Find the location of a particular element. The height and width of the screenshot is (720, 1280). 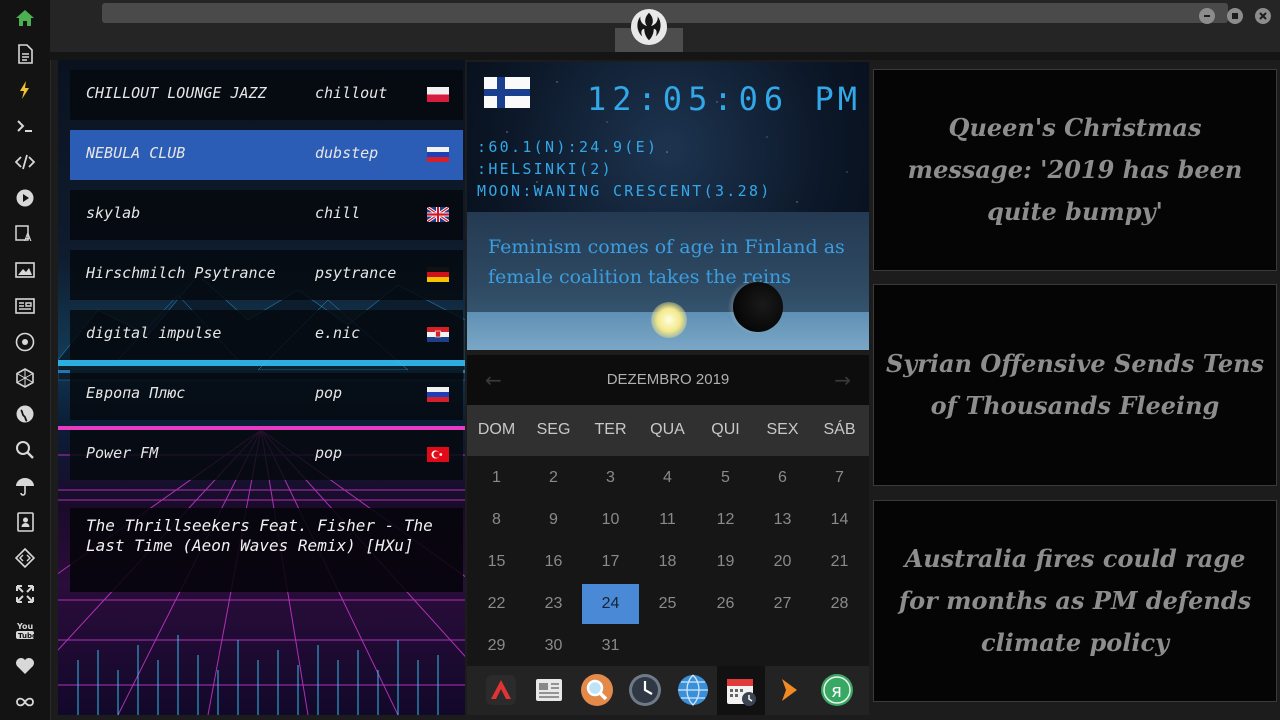

calendar-day: 2 is located at coordinates (553, 478).